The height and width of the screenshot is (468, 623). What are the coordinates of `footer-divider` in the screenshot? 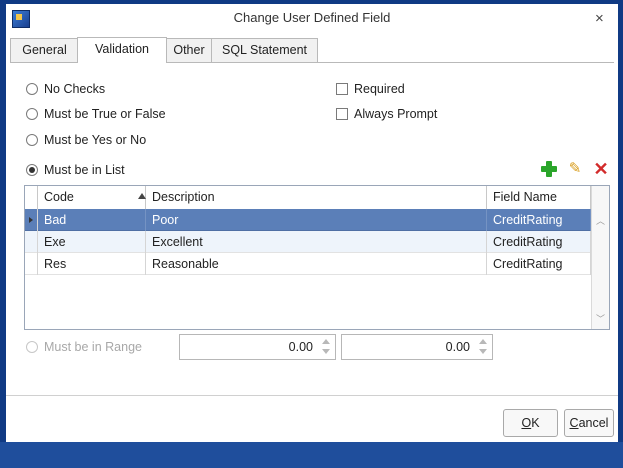 It's located at (312, 395).